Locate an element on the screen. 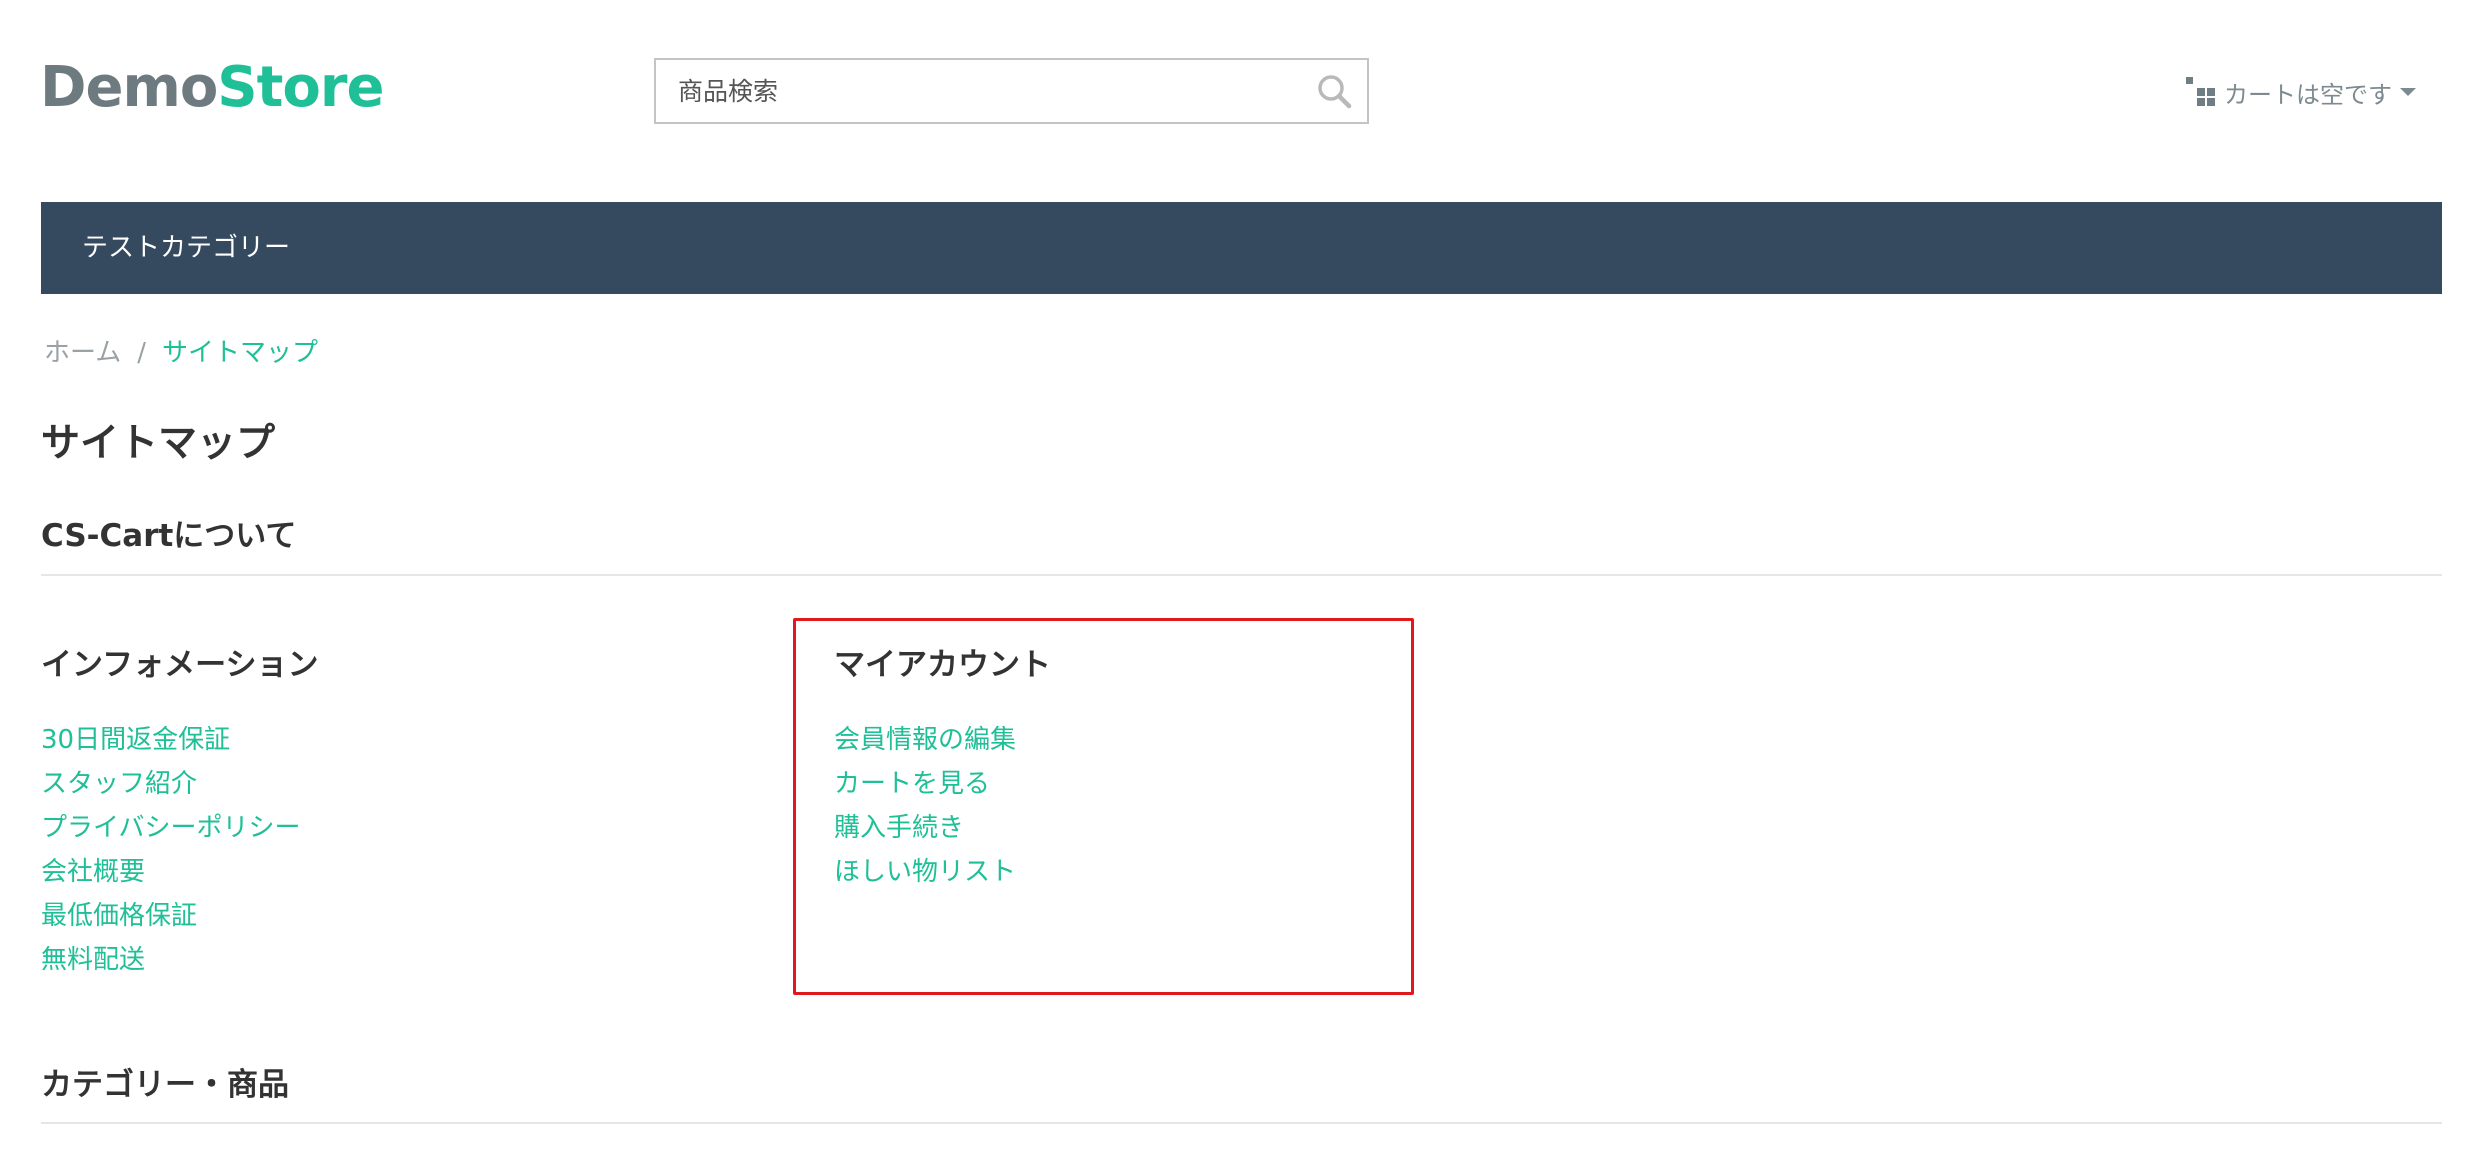 This screenshot has height=1167, width=2484. cart-dropdown: カートは空です is located at coordinates (2302, 92).